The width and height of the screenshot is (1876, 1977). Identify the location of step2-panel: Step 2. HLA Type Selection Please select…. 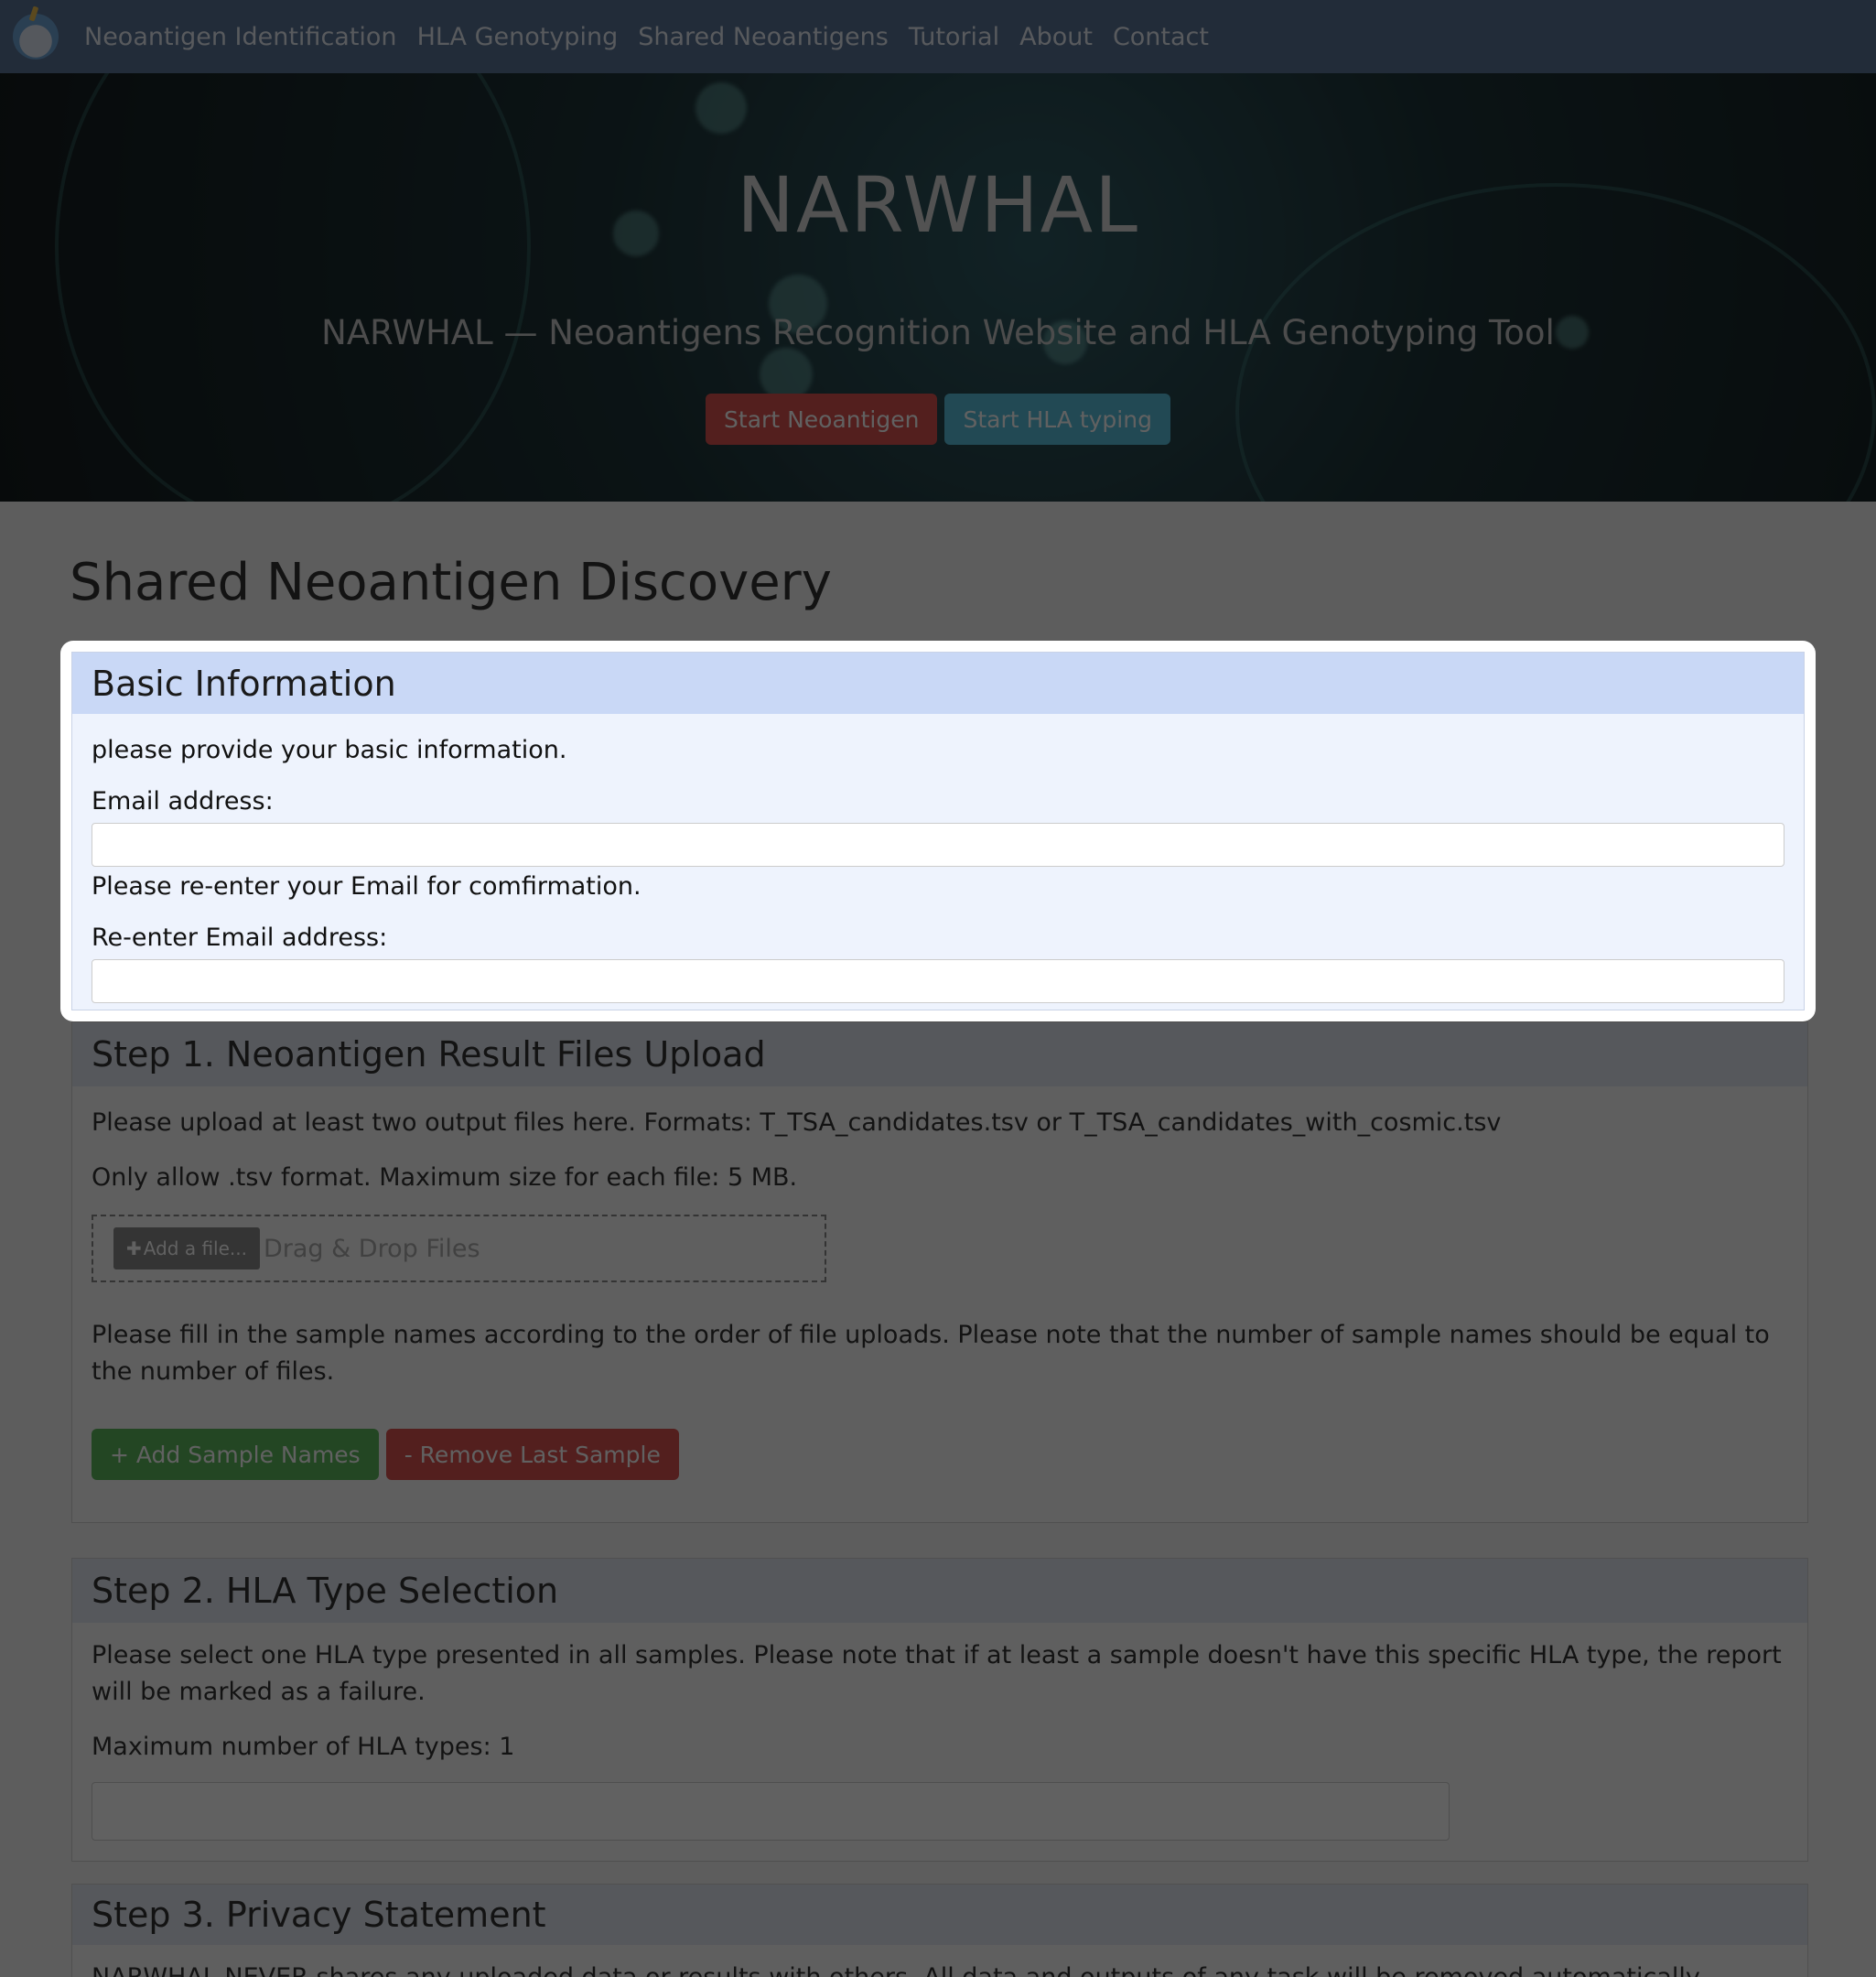
(939, 1710).